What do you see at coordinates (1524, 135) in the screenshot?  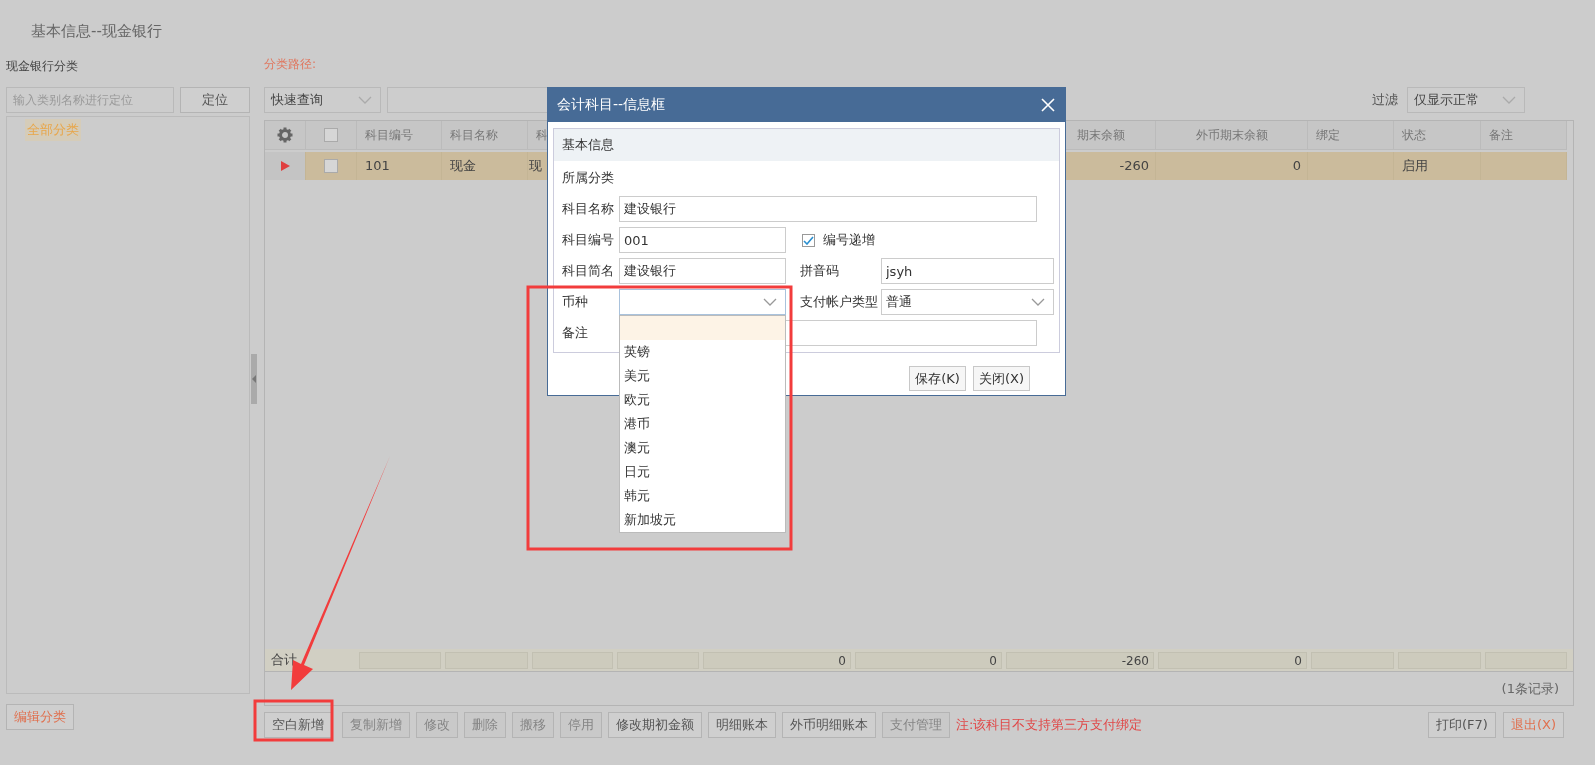 I see `column-header: 备注` at bounding box center [1524, 135].